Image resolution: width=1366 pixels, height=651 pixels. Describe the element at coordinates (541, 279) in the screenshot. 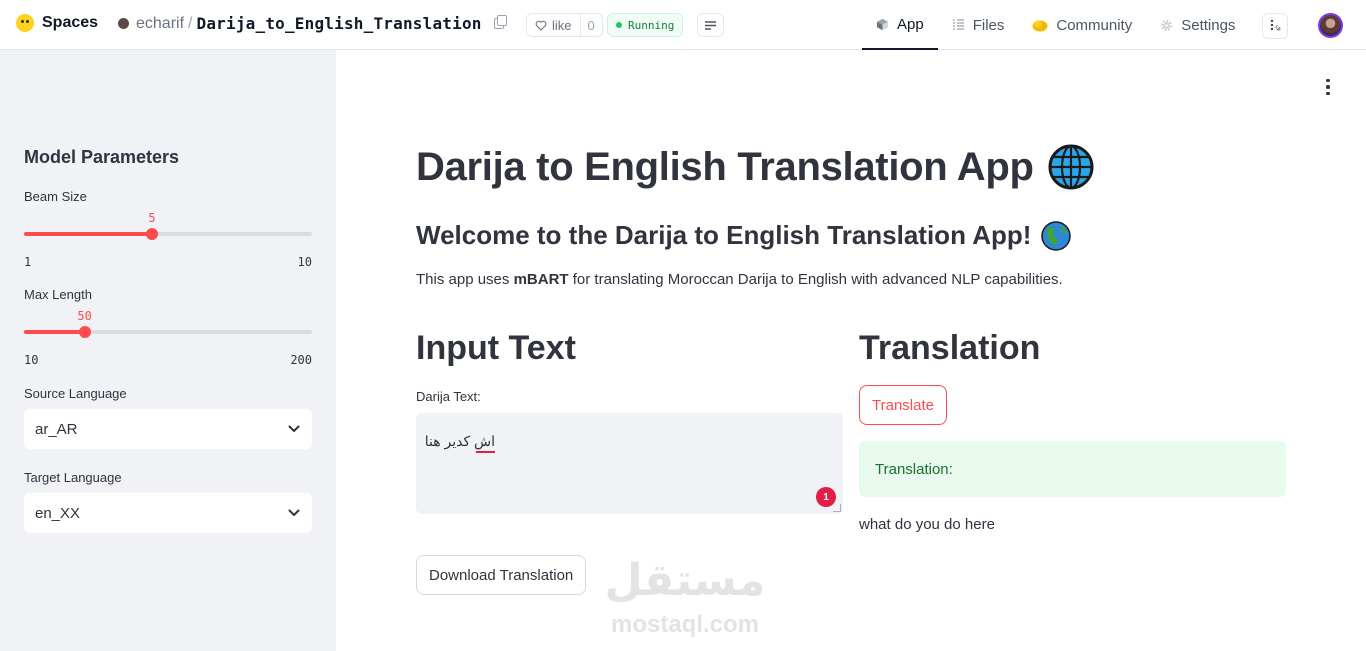

I see `desc-model: mBART` at that location.